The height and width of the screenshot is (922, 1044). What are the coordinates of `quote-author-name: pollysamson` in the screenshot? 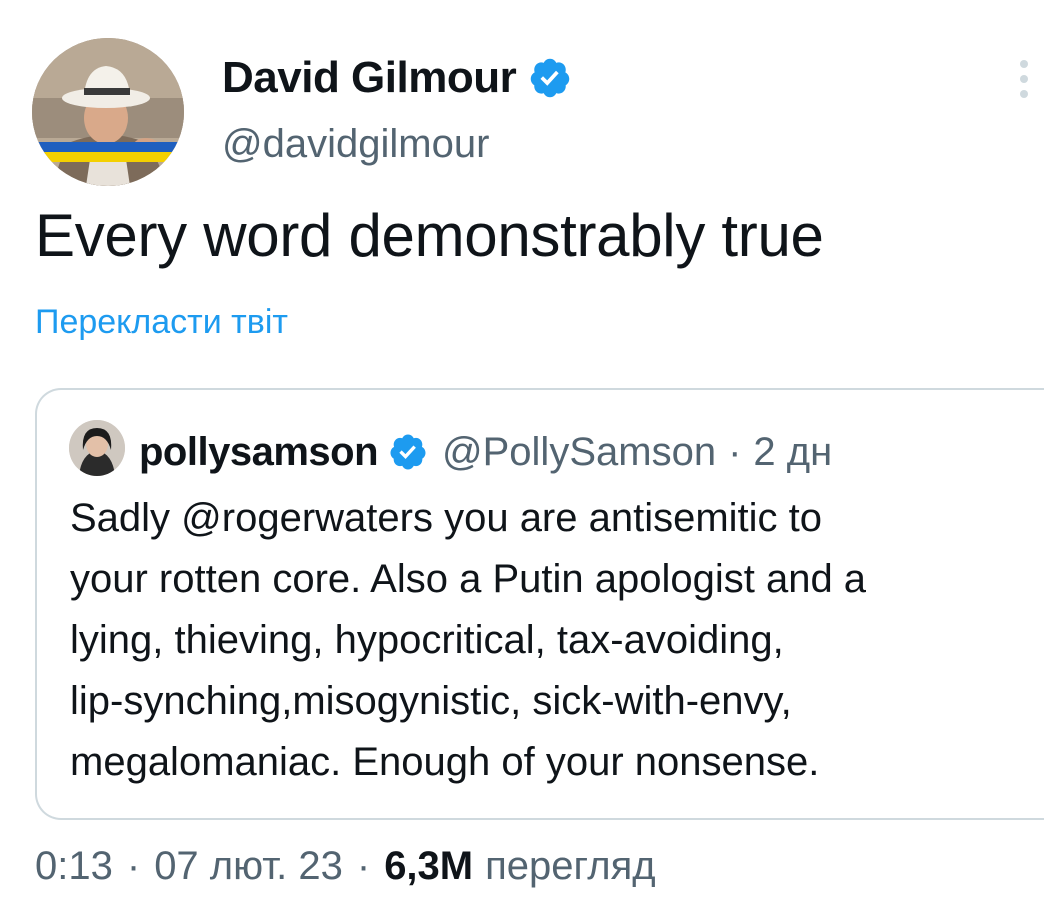 It's located at (259, 452).